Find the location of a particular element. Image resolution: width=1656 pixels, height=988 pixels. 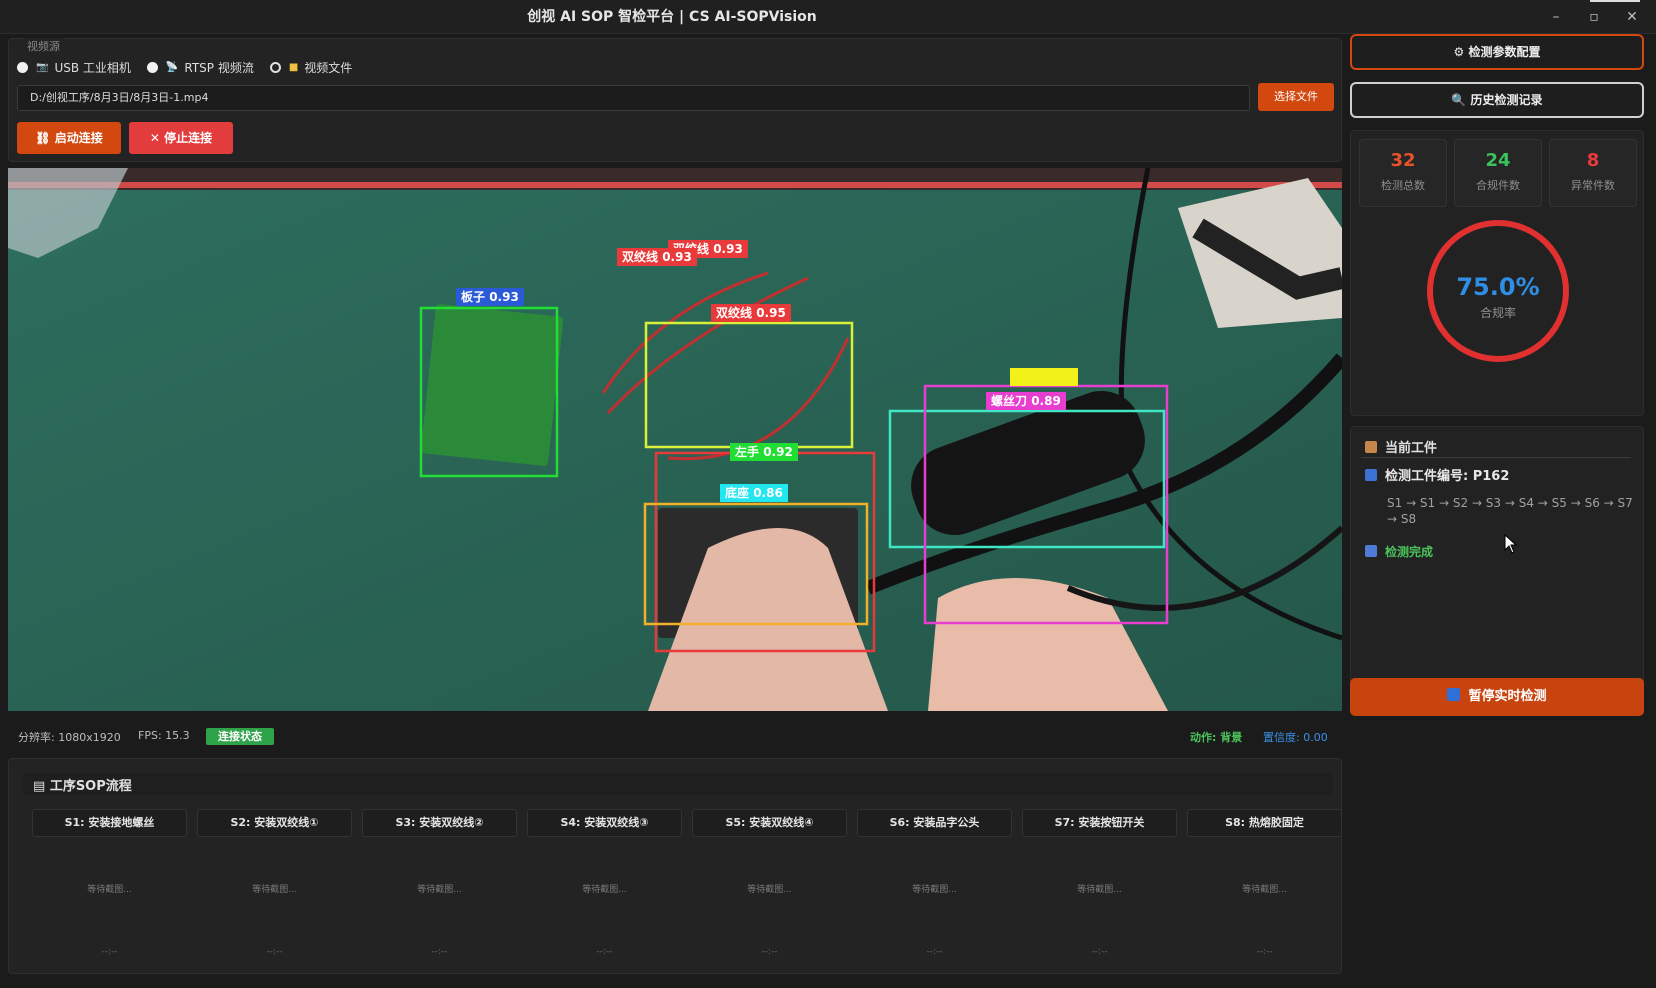

satellite-icon: 📡 is located at coordinates (172, 67).